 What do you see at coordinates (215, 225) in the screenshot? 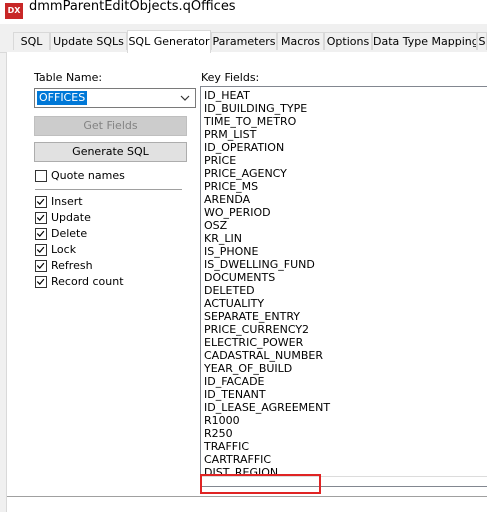
I see `list-item: OSZ` at bounding box center [215, 225].